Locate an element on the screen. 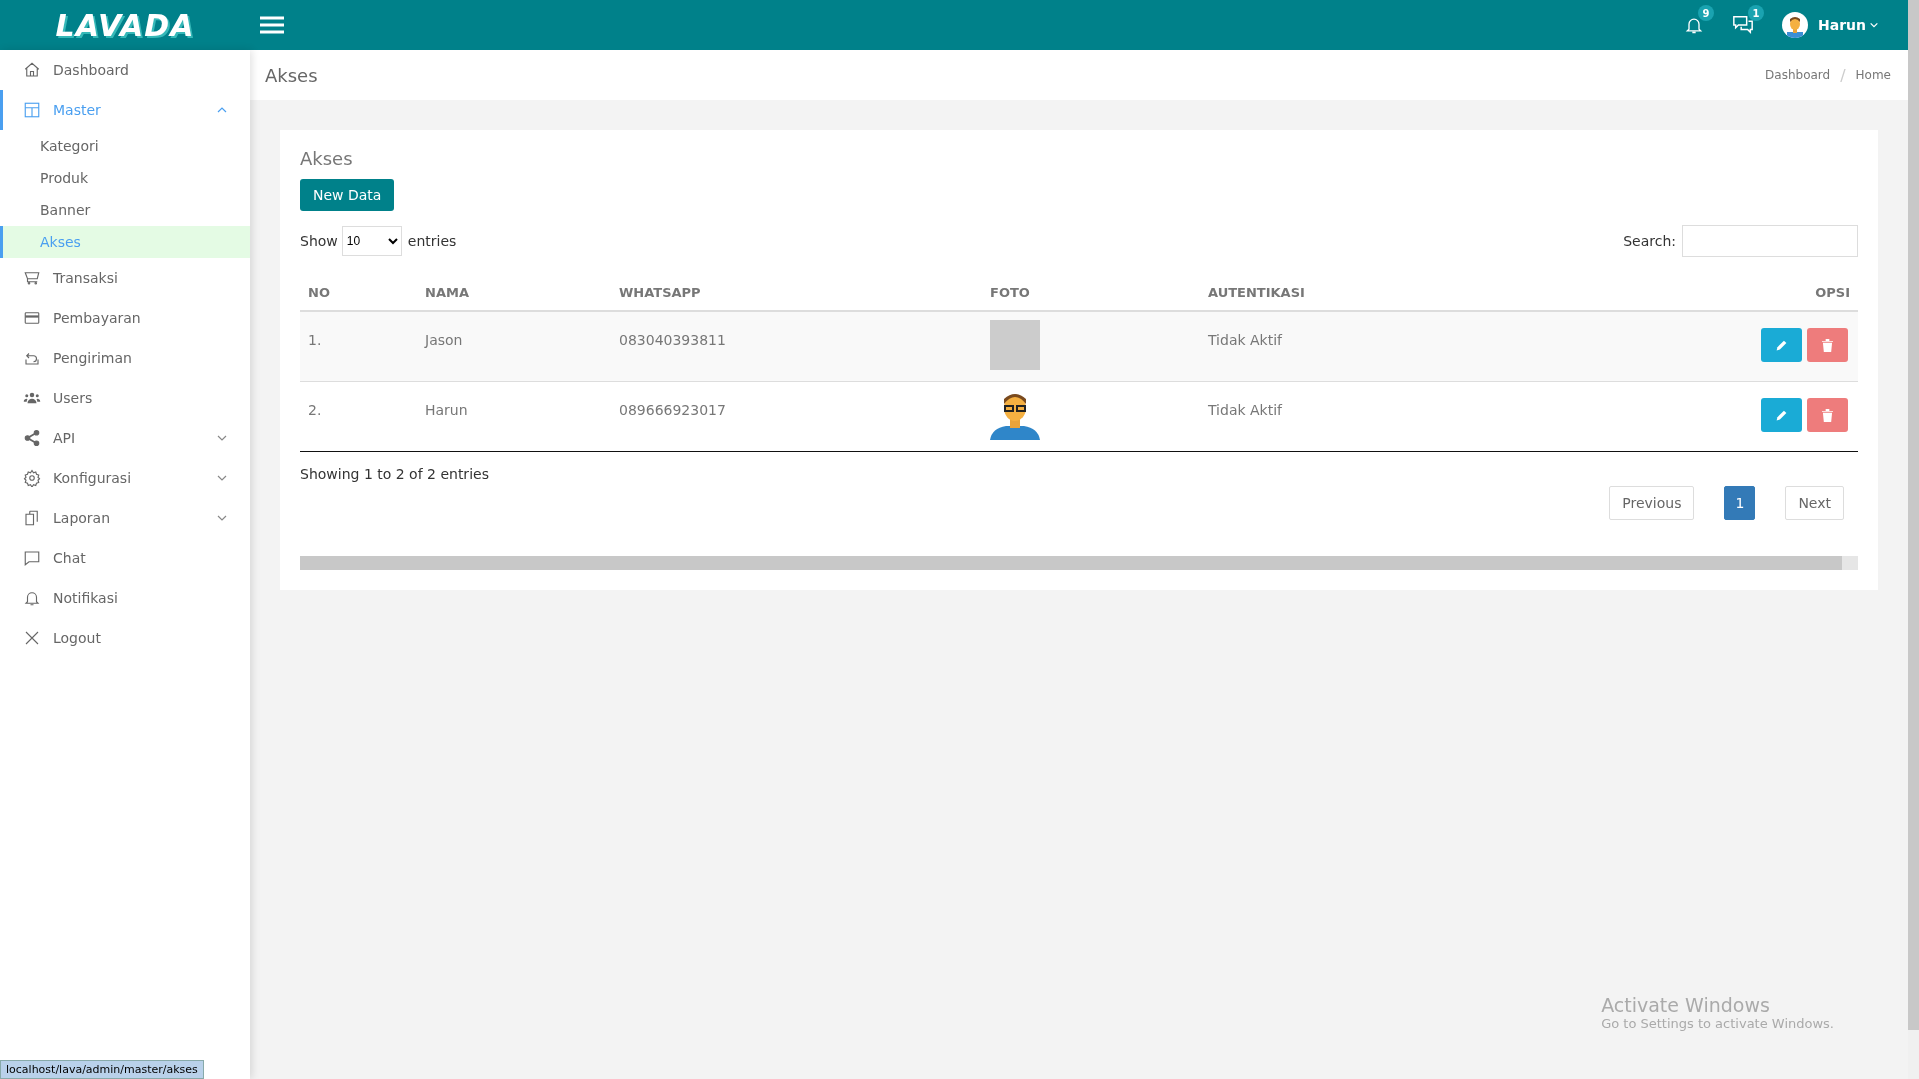  card-icon is located at coordinates (32, 318).